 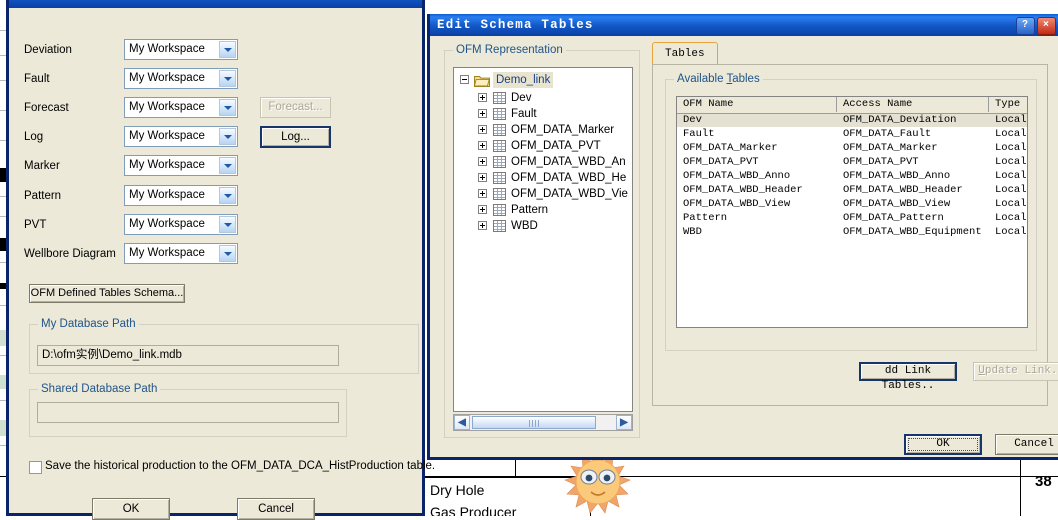 I want to click on marker-combo-value: My Workspace, so click(x=167, y=165).